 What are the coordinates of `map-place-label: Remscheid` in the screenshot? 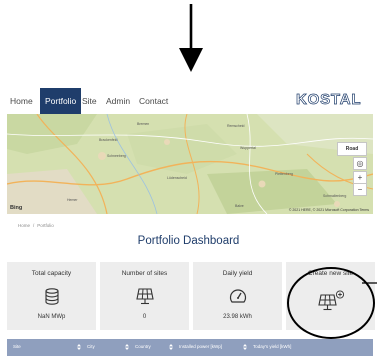 It's located at (236, 126).